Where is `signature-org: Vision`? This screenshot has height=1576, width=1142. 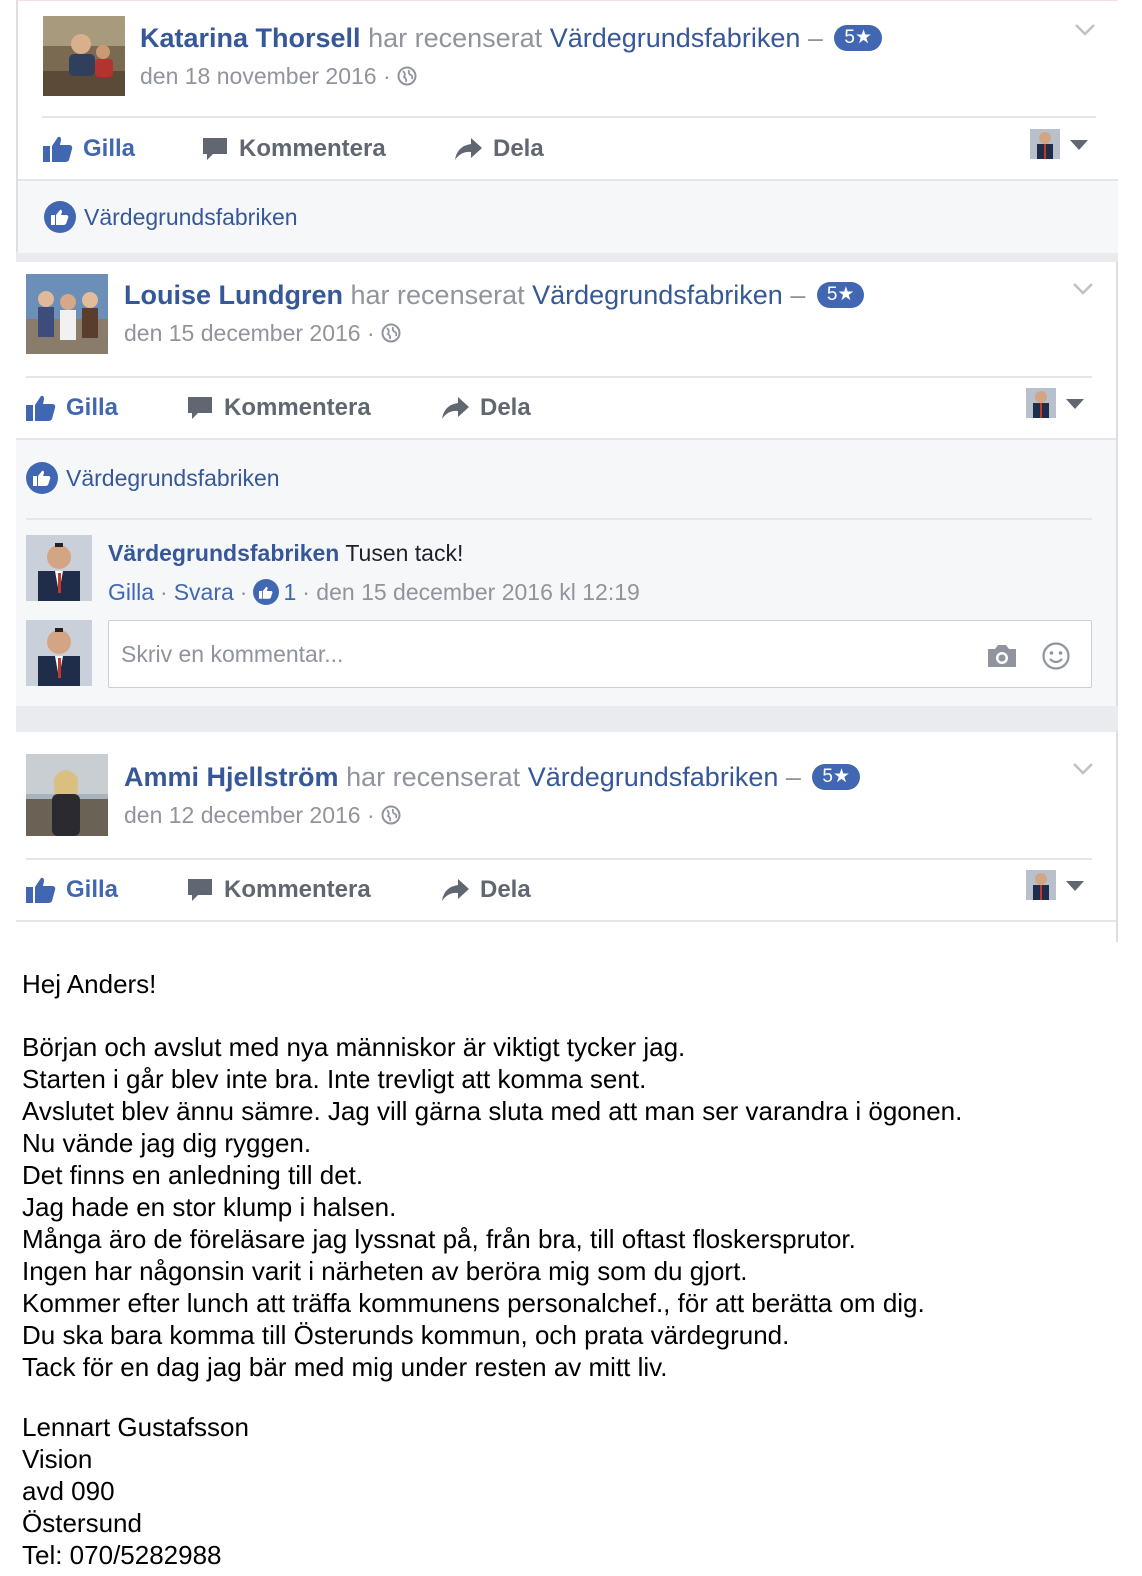
signature-org: Vision is located at coordinates (57, 1459).